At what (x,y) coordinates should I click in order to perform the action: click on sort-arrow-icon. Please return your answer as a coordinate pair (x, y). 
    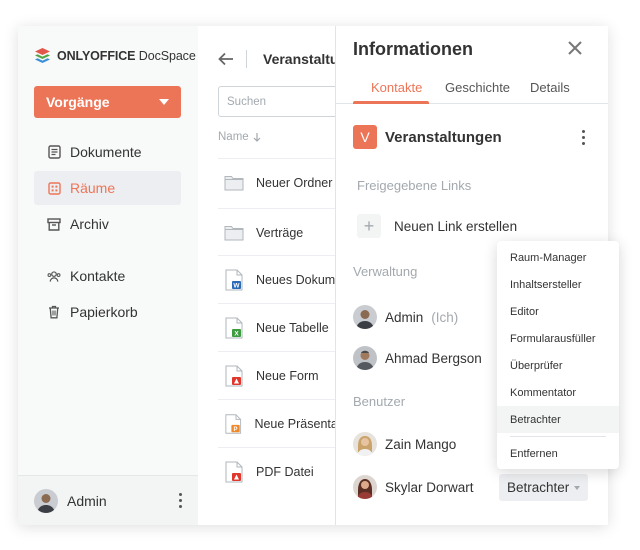
    Looking at the image, I should click on (257, 137).